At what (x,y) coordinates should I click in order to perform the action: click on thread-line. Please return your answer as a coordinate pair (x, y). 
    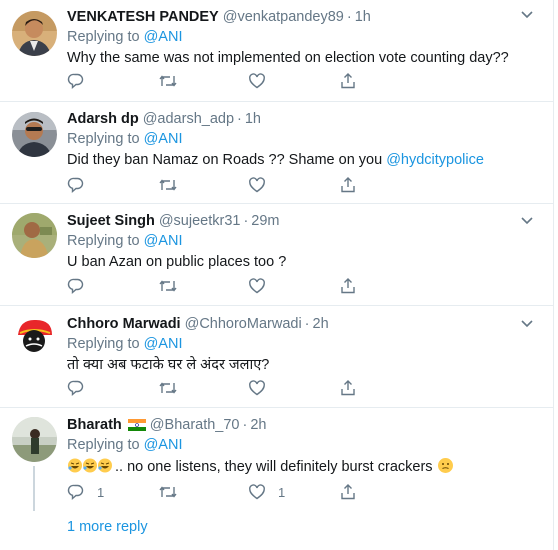
    Looking at the image, I should click on (34, 488).